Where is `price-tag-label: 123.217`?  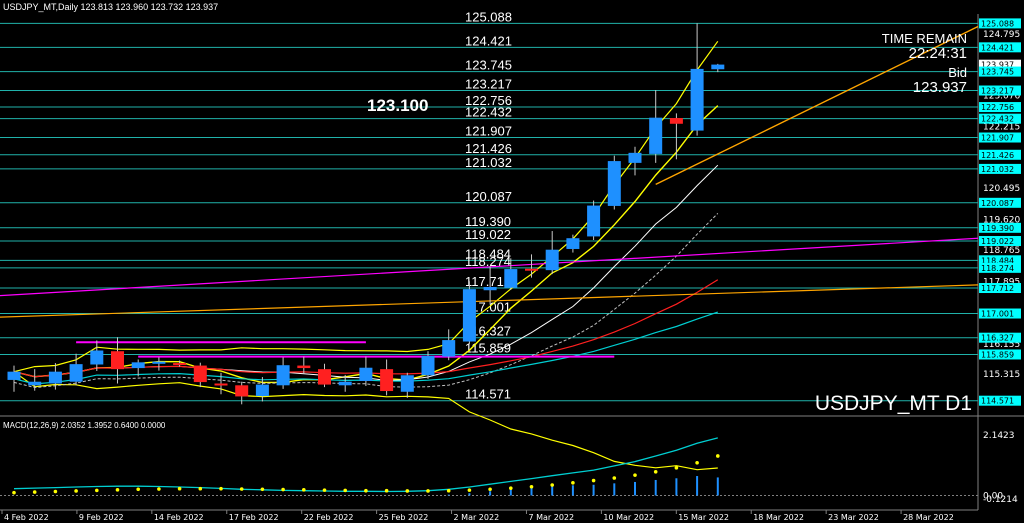 price-tag-label: 123.217 is located at coordinates (997, 91).